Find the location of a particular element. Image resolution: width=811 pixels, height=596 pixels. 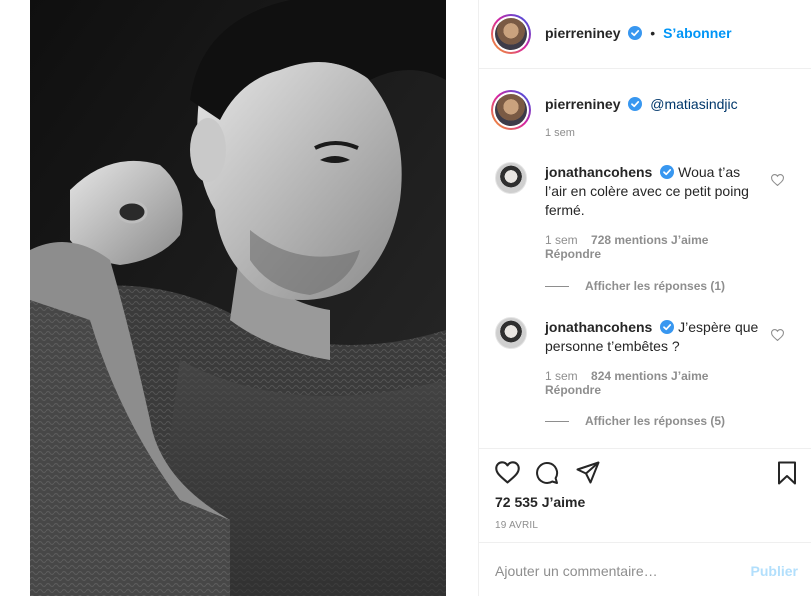

share-icon is located at coordinates (588, 472).